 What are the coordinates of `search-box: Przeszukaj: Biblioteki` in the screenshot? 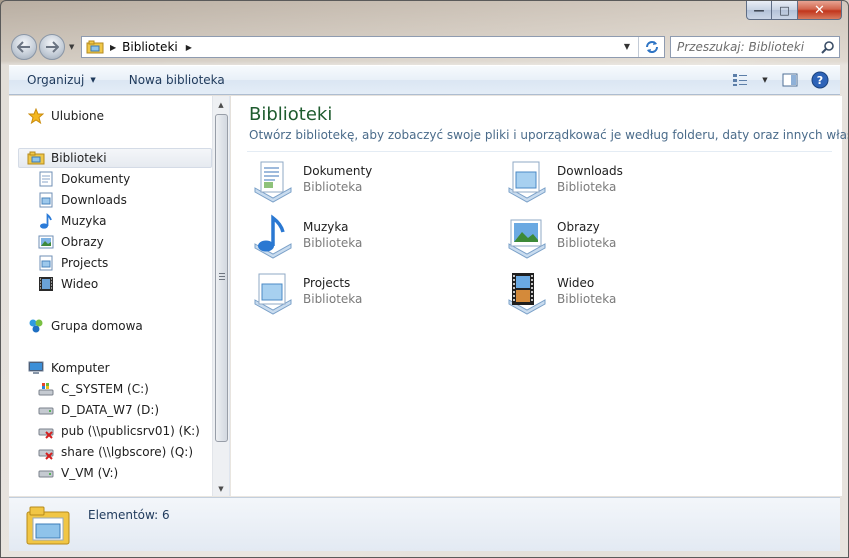 It's located at (755, 47).